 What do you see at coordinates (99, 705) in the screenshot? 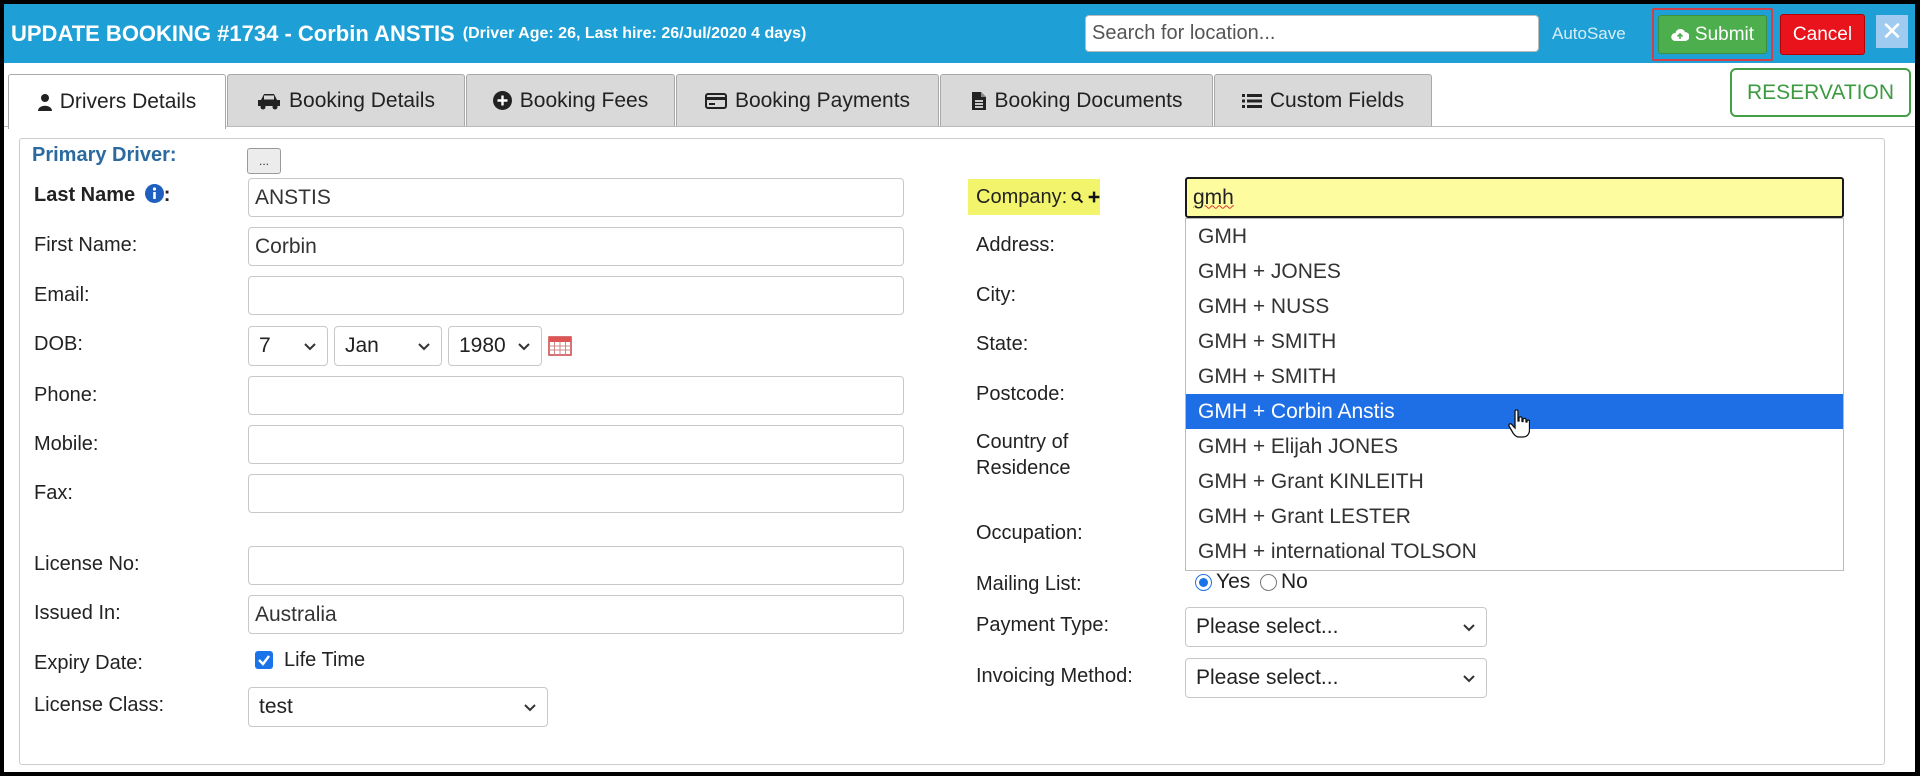
I see `license-class-label: License Class:` at bounding box center [99, 705].